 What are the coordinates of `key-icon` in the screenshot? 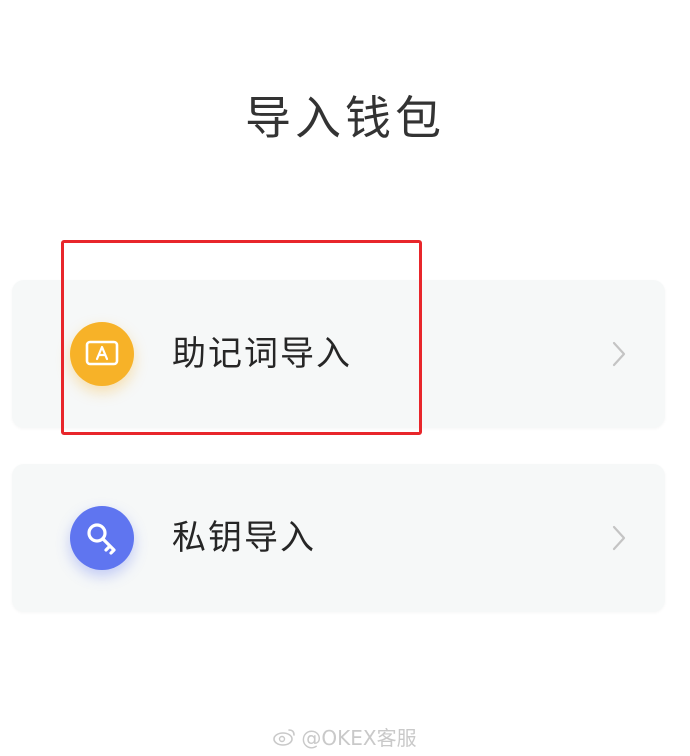 It's located at (102, 538).